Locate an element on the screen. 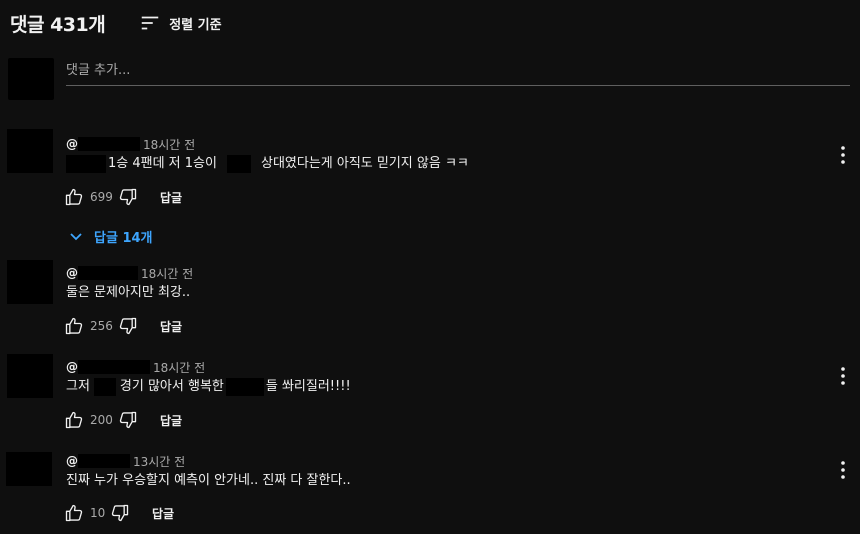 Image resolution: width=860 pixels, height=534 pixels. comment-count: 댓글 431개 is located at coordinates (58, 24).